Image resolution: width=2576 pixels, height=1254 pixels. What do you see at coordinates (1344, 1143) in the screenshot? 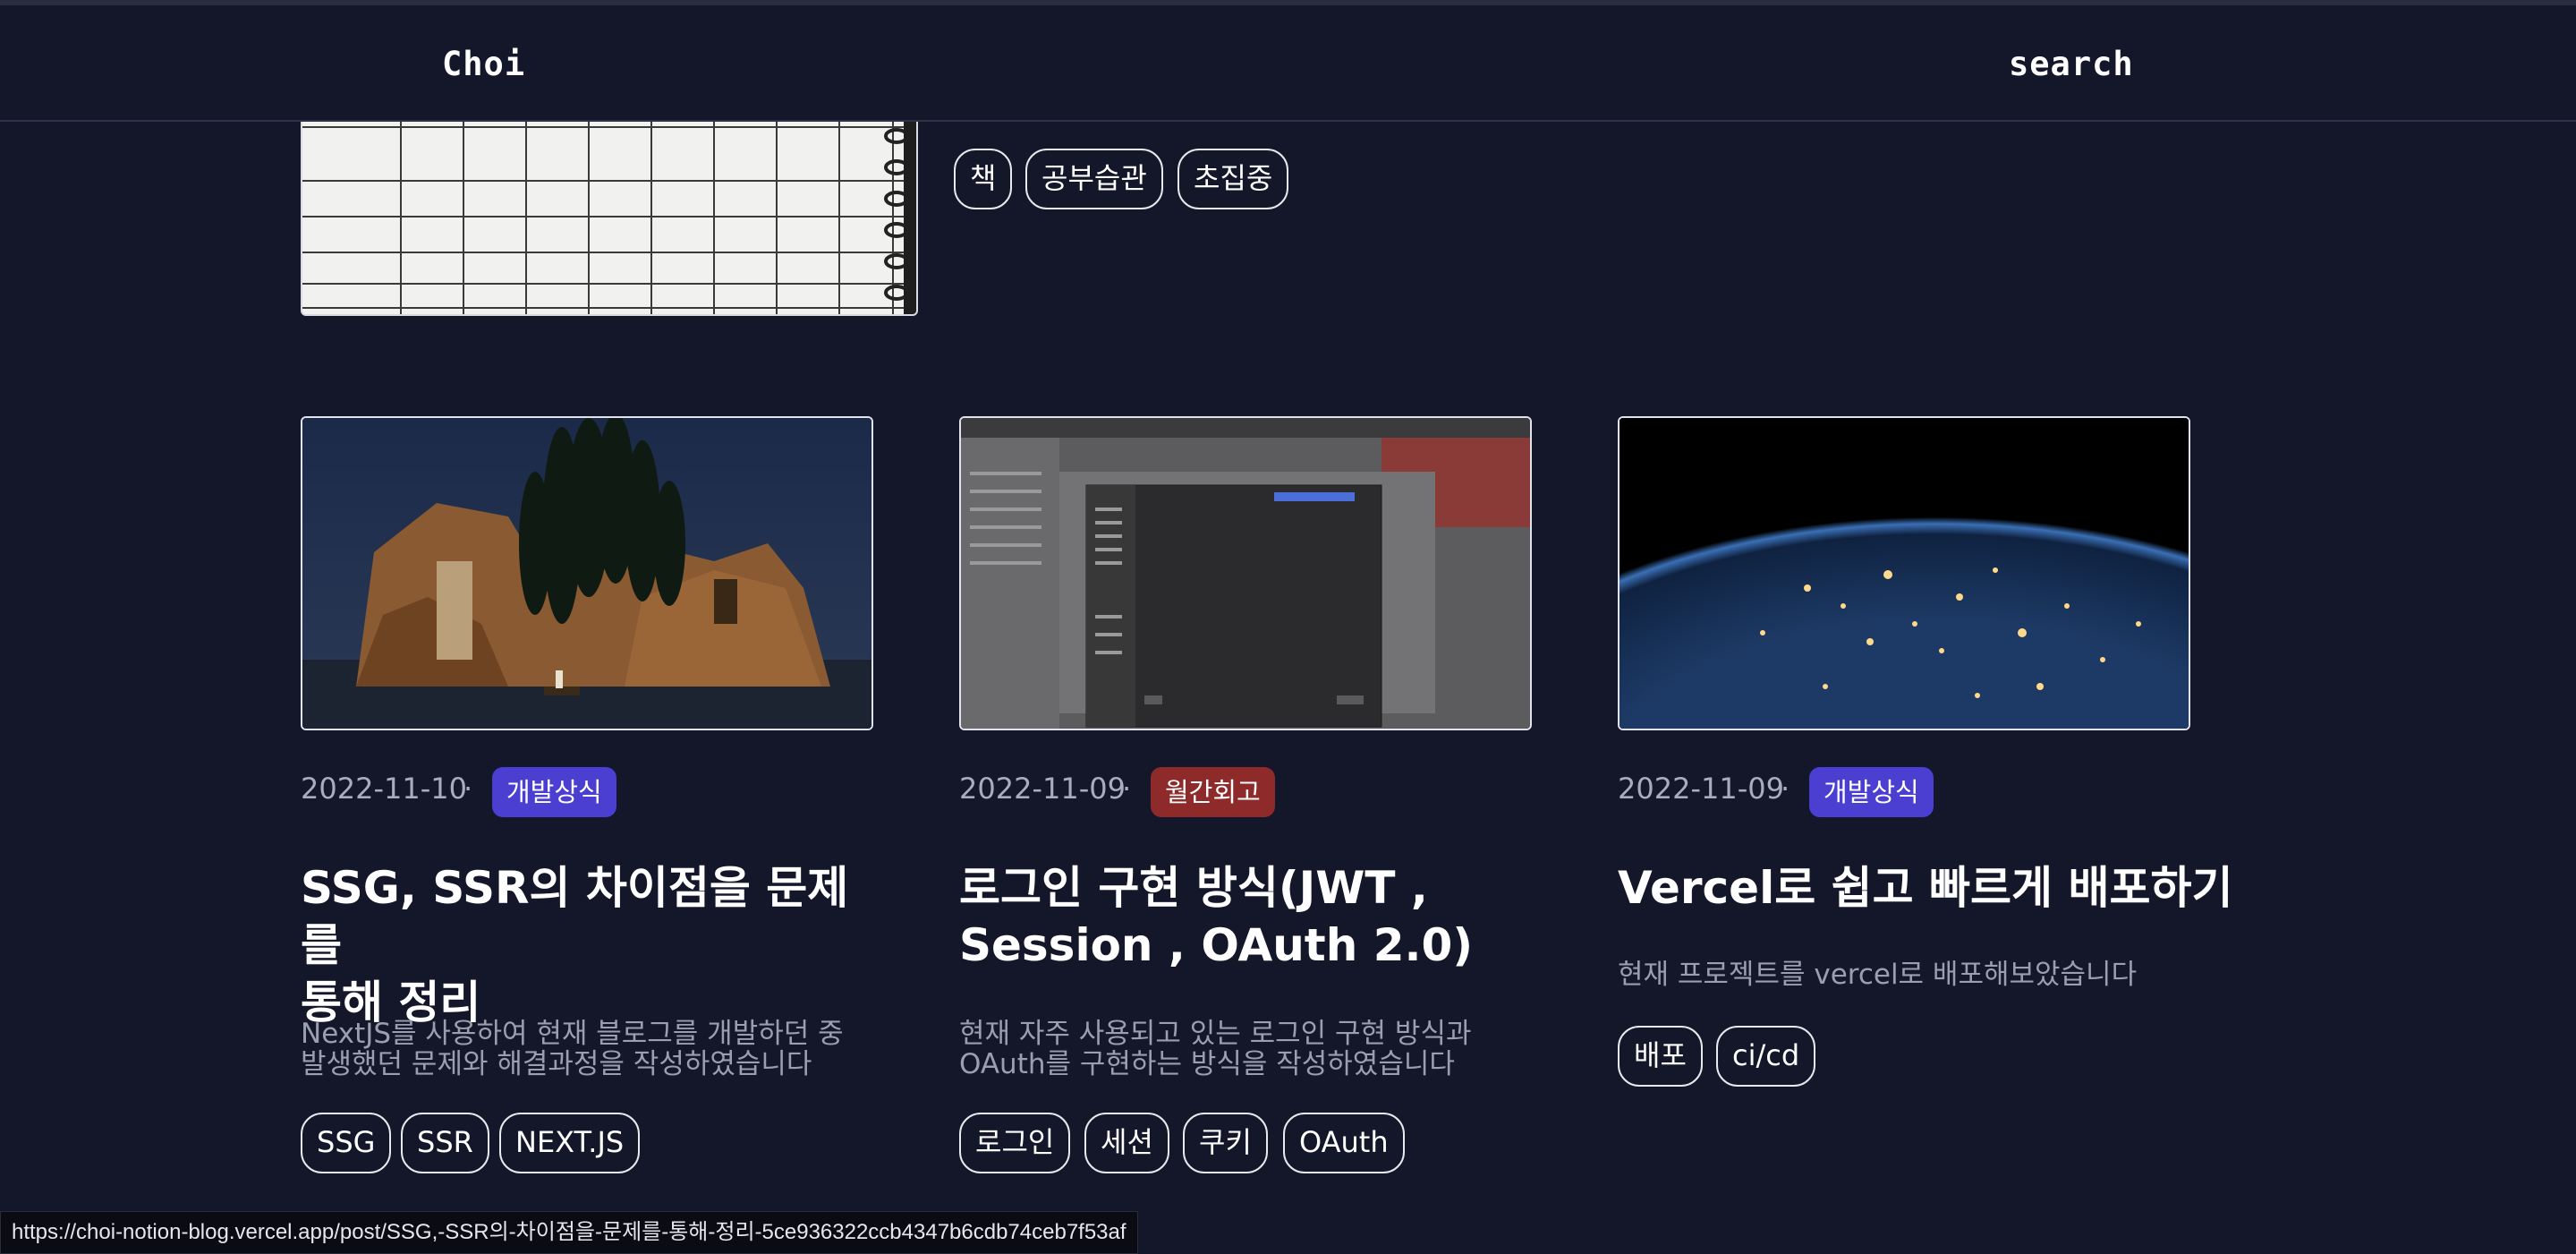
I see `tag-chip: OAuth` at bounding box center [1344, 1143].